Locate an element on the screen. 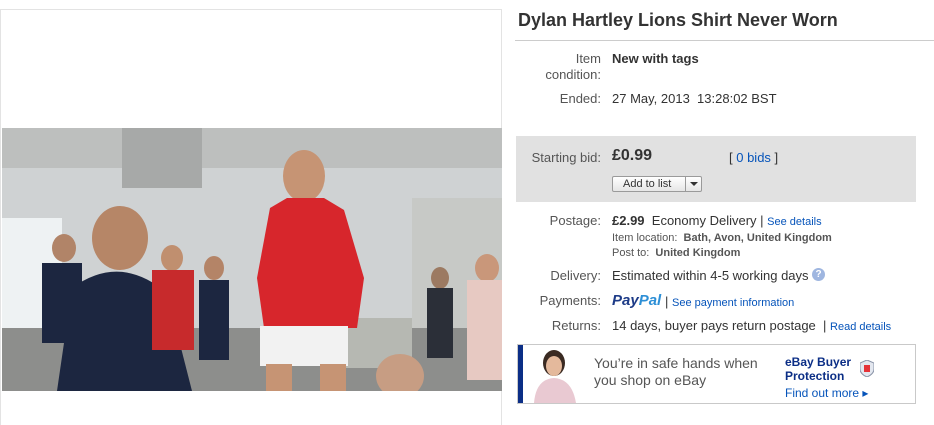 The image size is (934, 425). title-divider is located at coordinates (724, 40).